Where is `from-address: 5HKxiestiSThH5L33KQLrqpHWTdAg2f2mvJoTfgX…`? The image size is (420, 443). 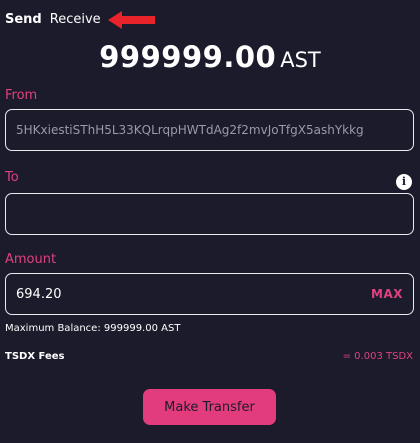
from-address: 5HKxiestiSThH5L33KQLrqpHWTdAg2f2mvJoTfgX… is located at coordinates (190, 130).